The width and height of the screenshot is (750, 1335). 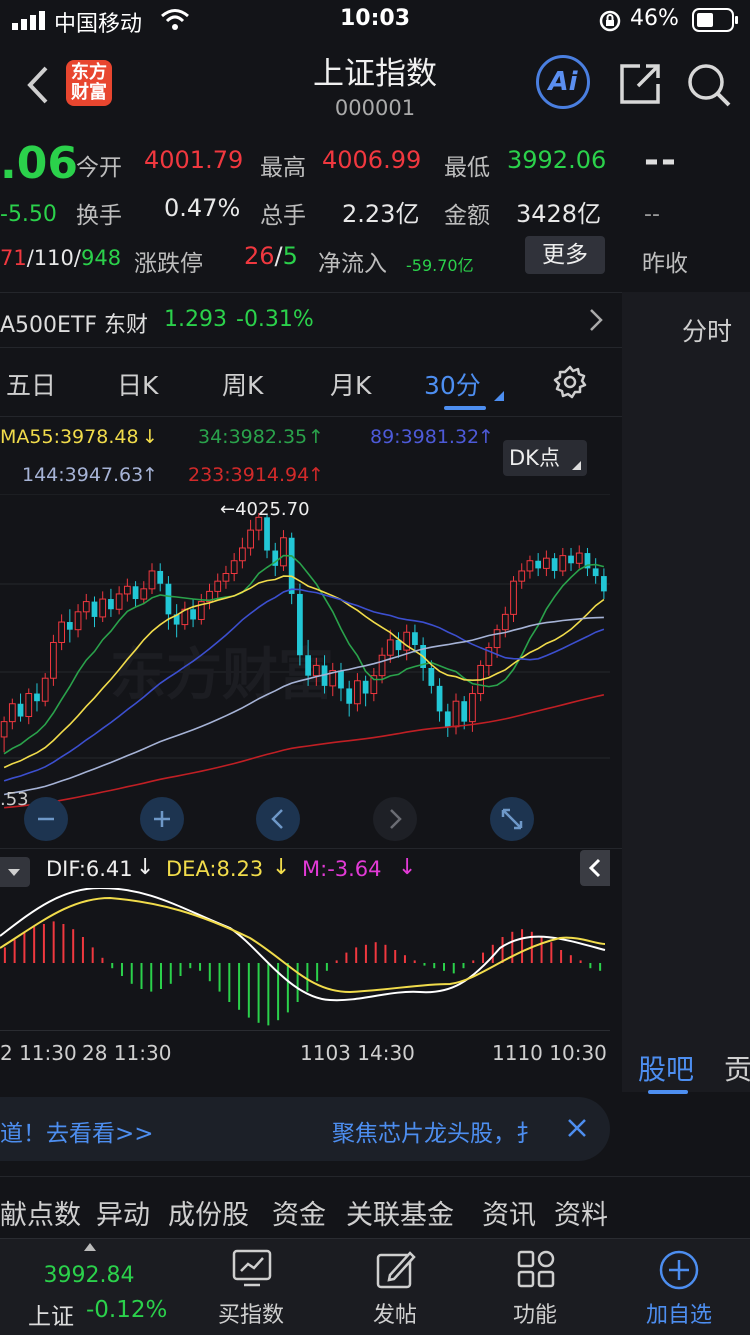 I want to click on ai-button: Ai, so click(x=563, y=82).